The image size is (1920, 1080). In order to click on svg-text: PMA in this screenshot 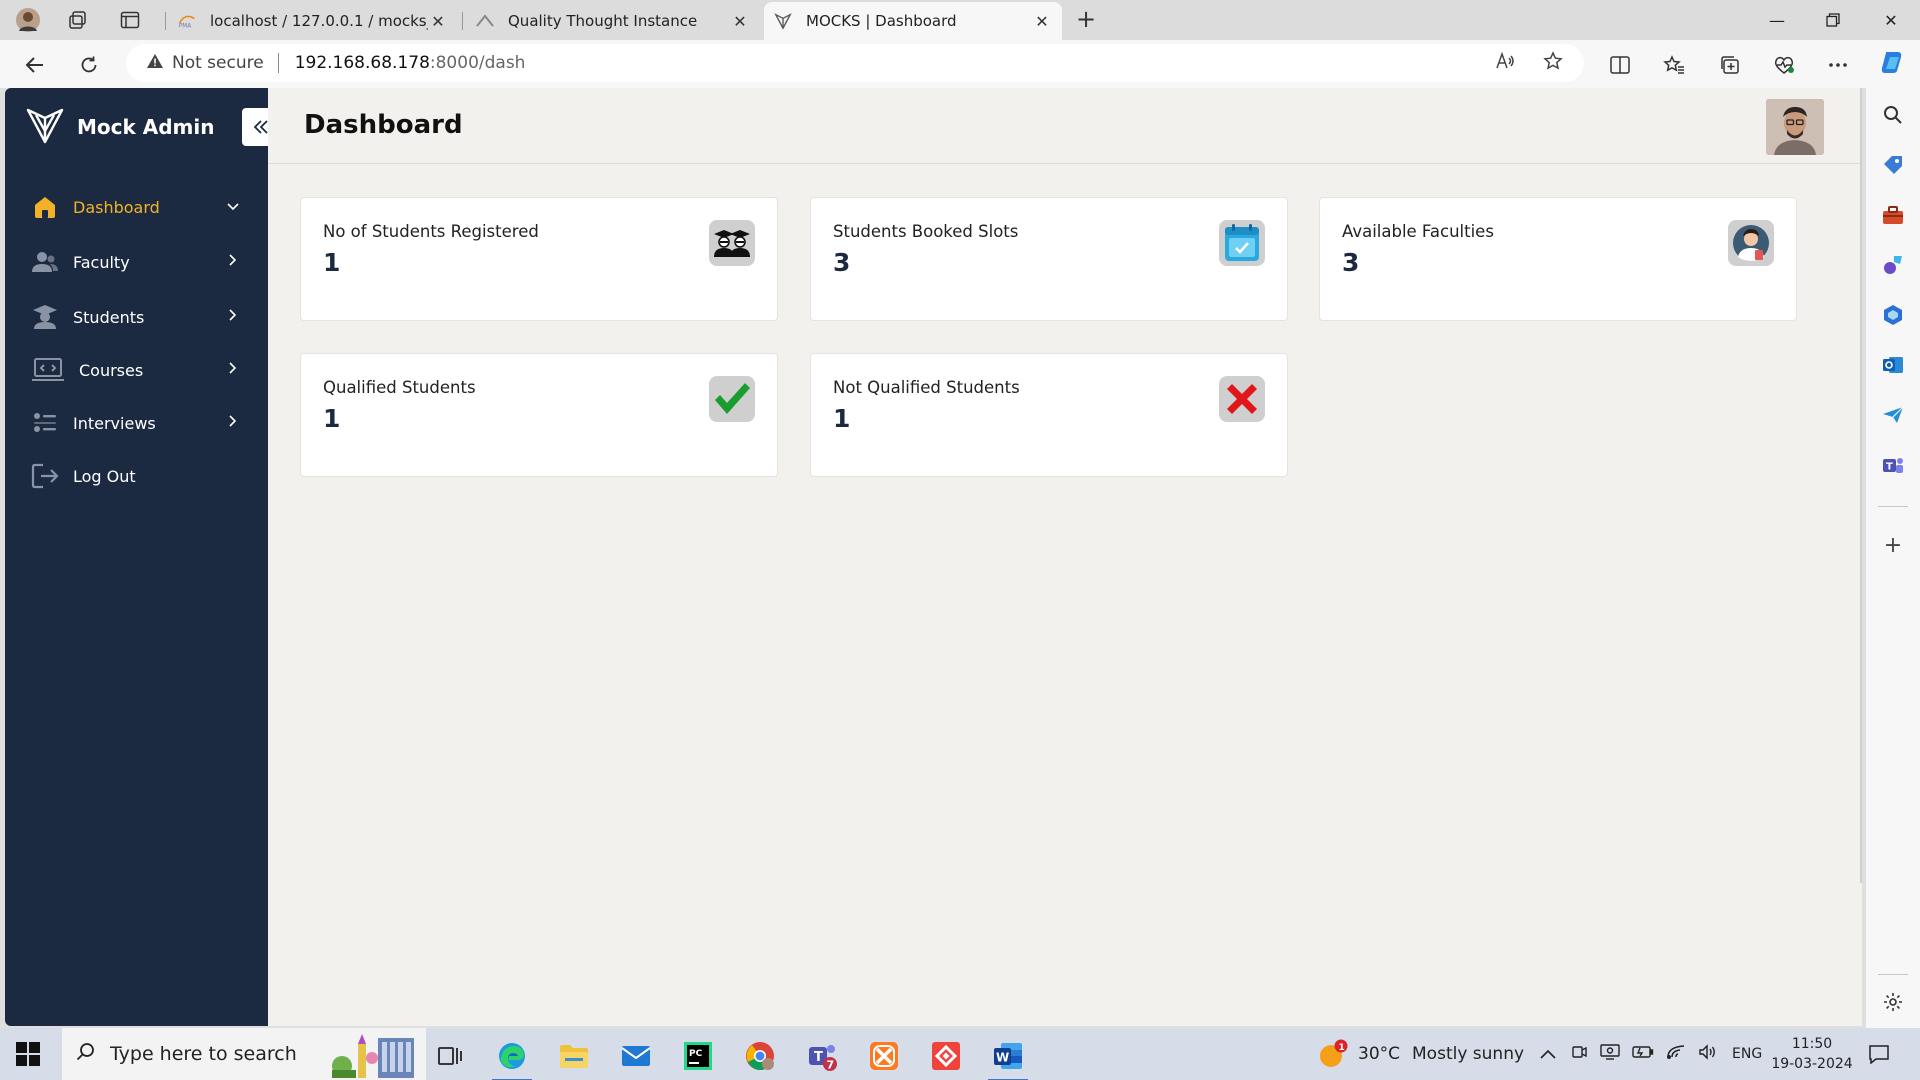, I will do `click(185, 27)`.